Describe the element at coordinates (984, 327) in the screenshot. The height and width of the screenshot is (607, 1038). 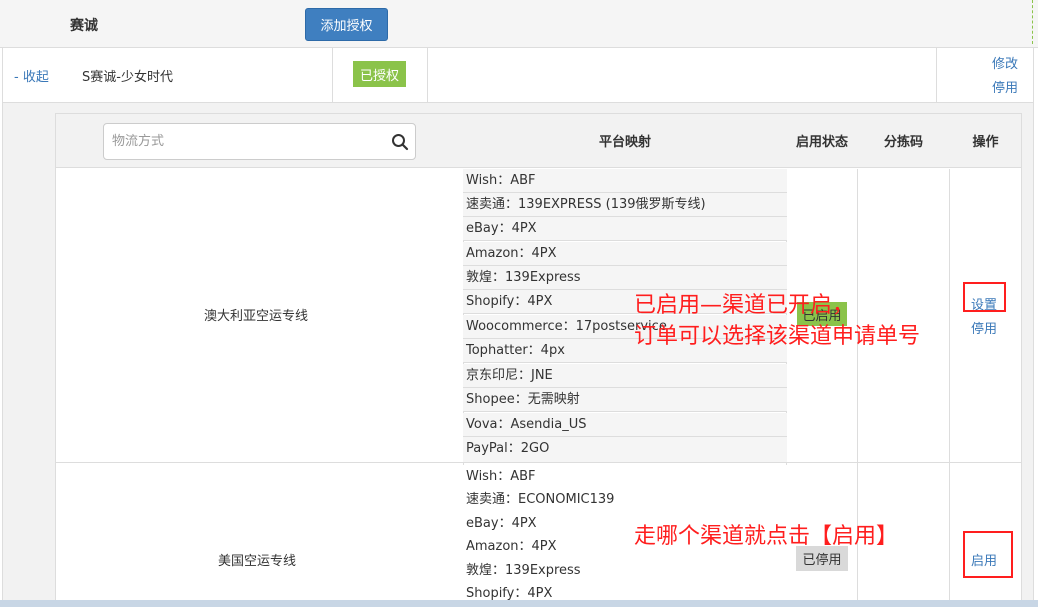
I see `disable-channel-link: 停用` at that location.